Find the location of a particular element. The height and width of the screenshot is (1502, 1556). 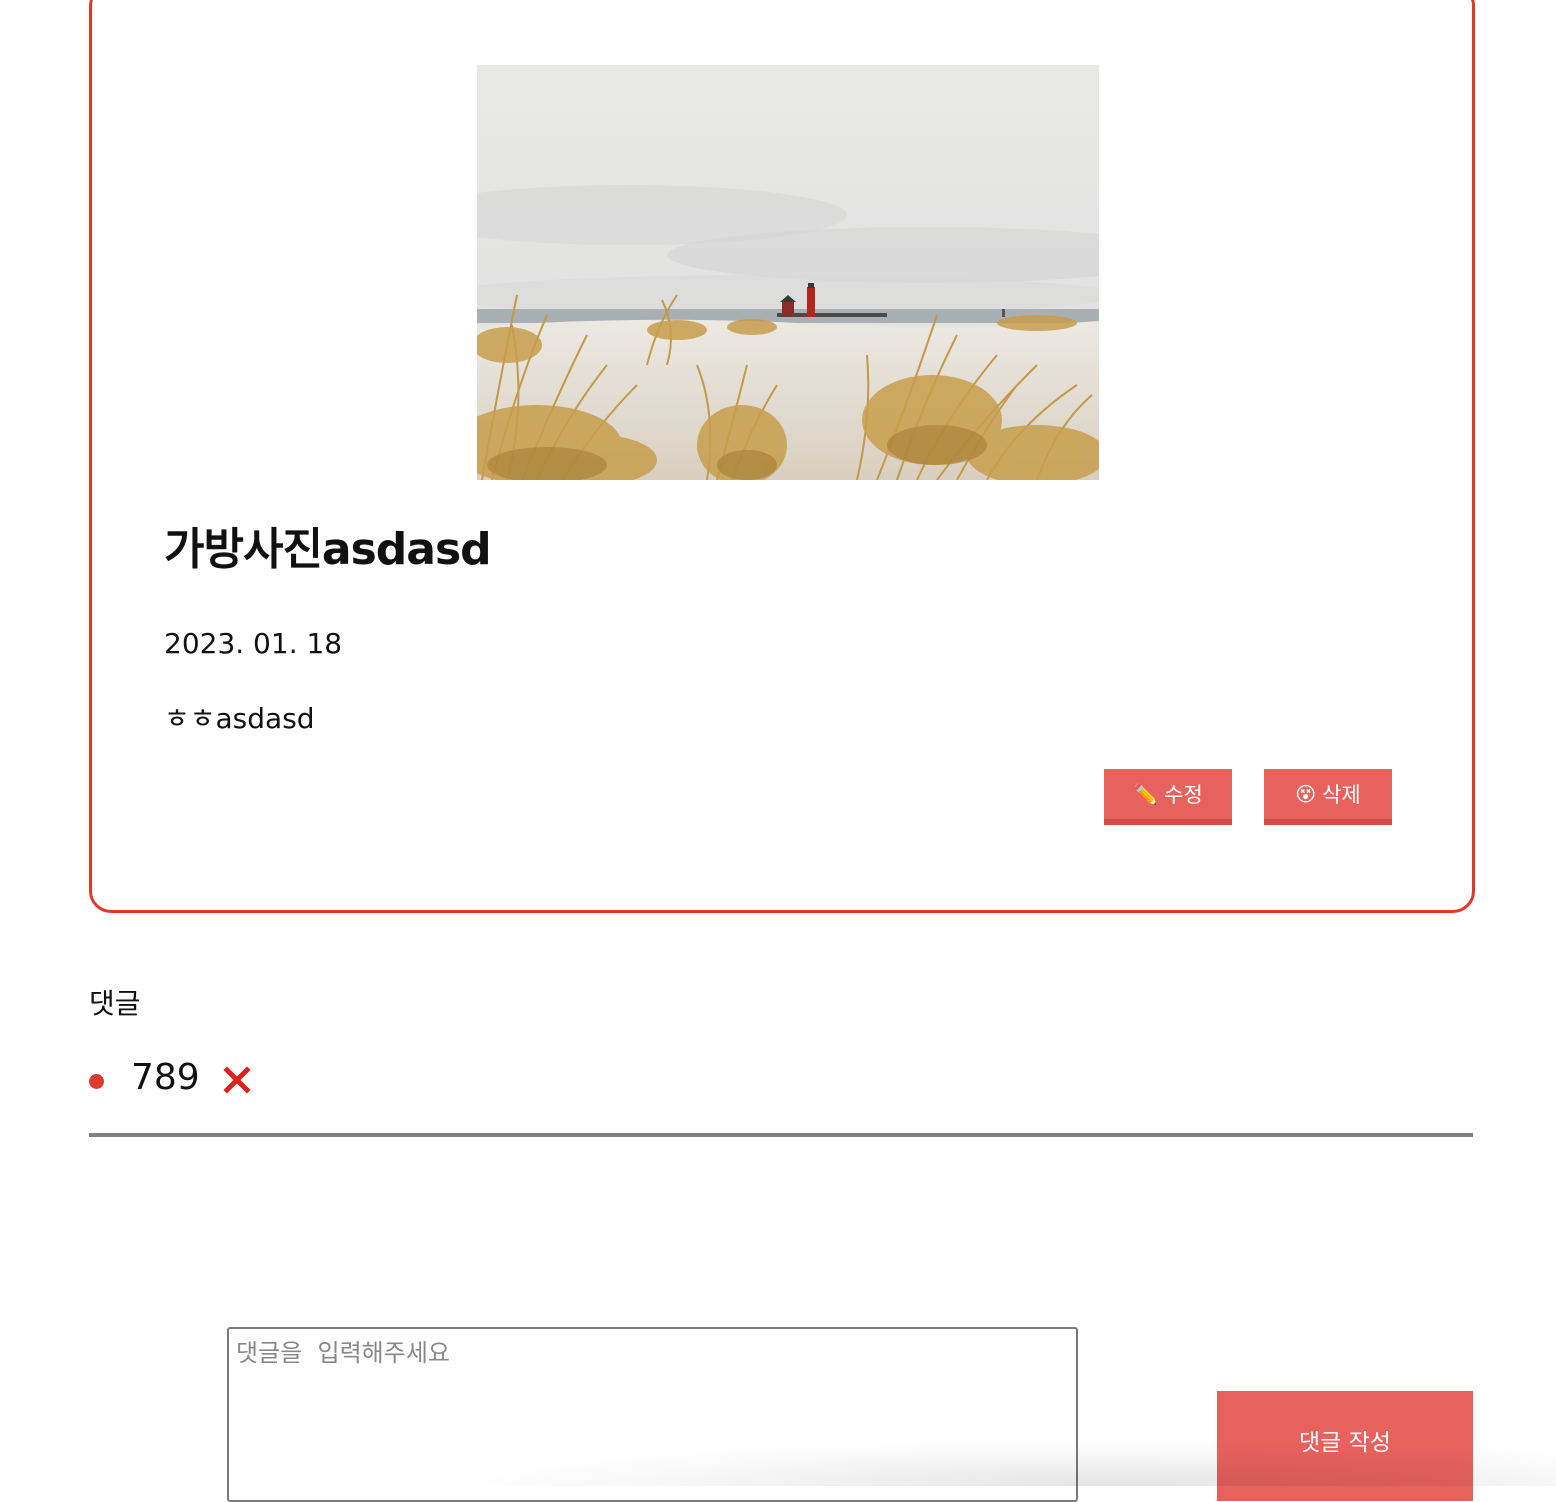

post-photo is located at coordinates (788, 272).